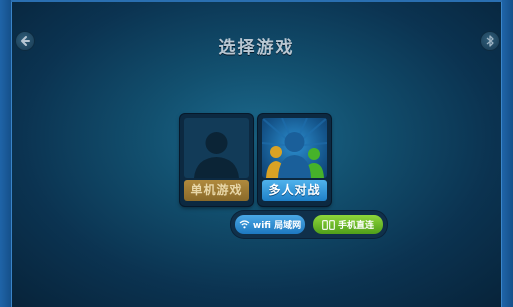  What do you see at coordinates (256, 48) in the screenshot?
I see `page-title: 选择游戏` at bounding box center [256, 48].